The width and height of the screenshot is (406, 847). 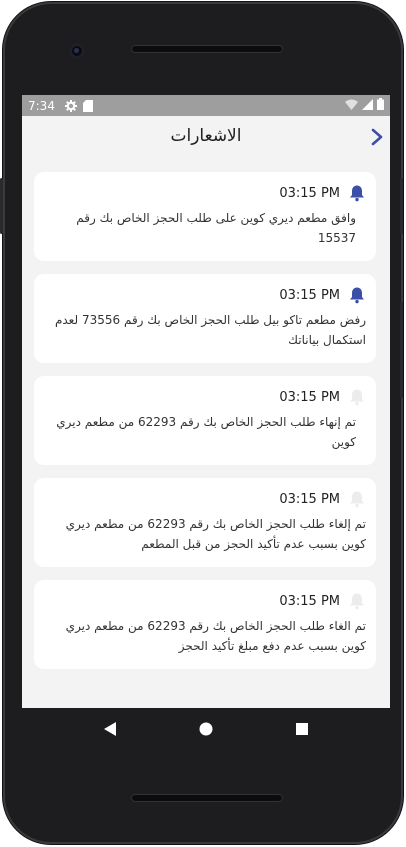 I want to click on android-nav-bar, so click(x=206, y=729).